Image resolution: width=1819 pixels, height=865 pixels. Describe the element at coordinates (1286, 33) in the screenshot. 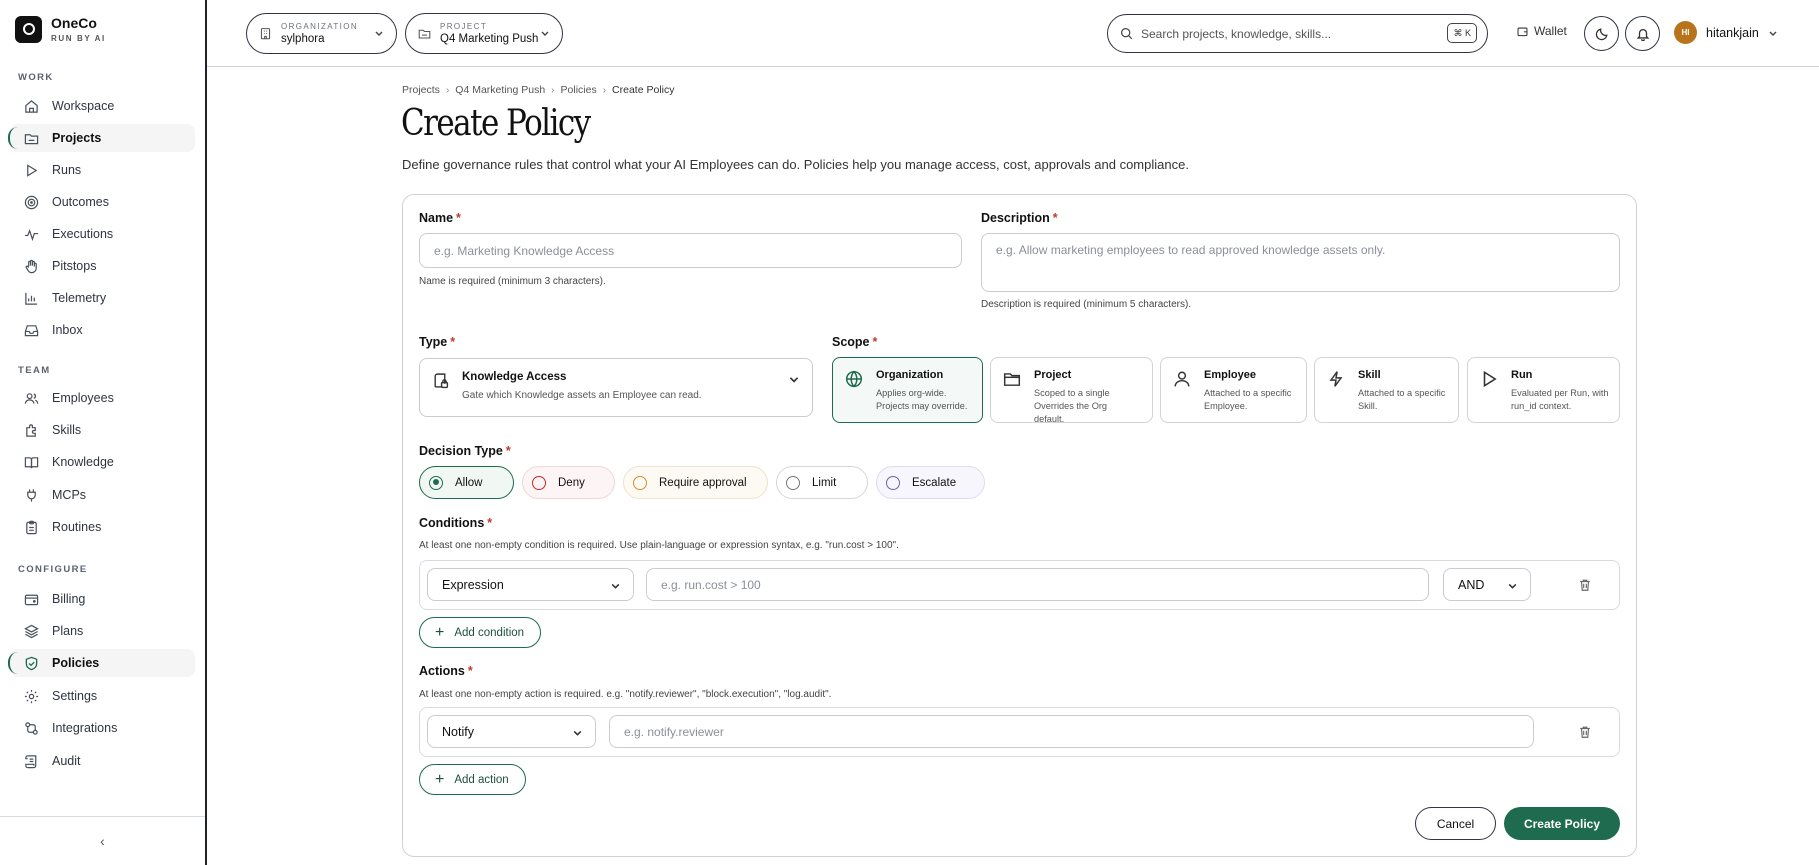

I see `search-input` at that location.